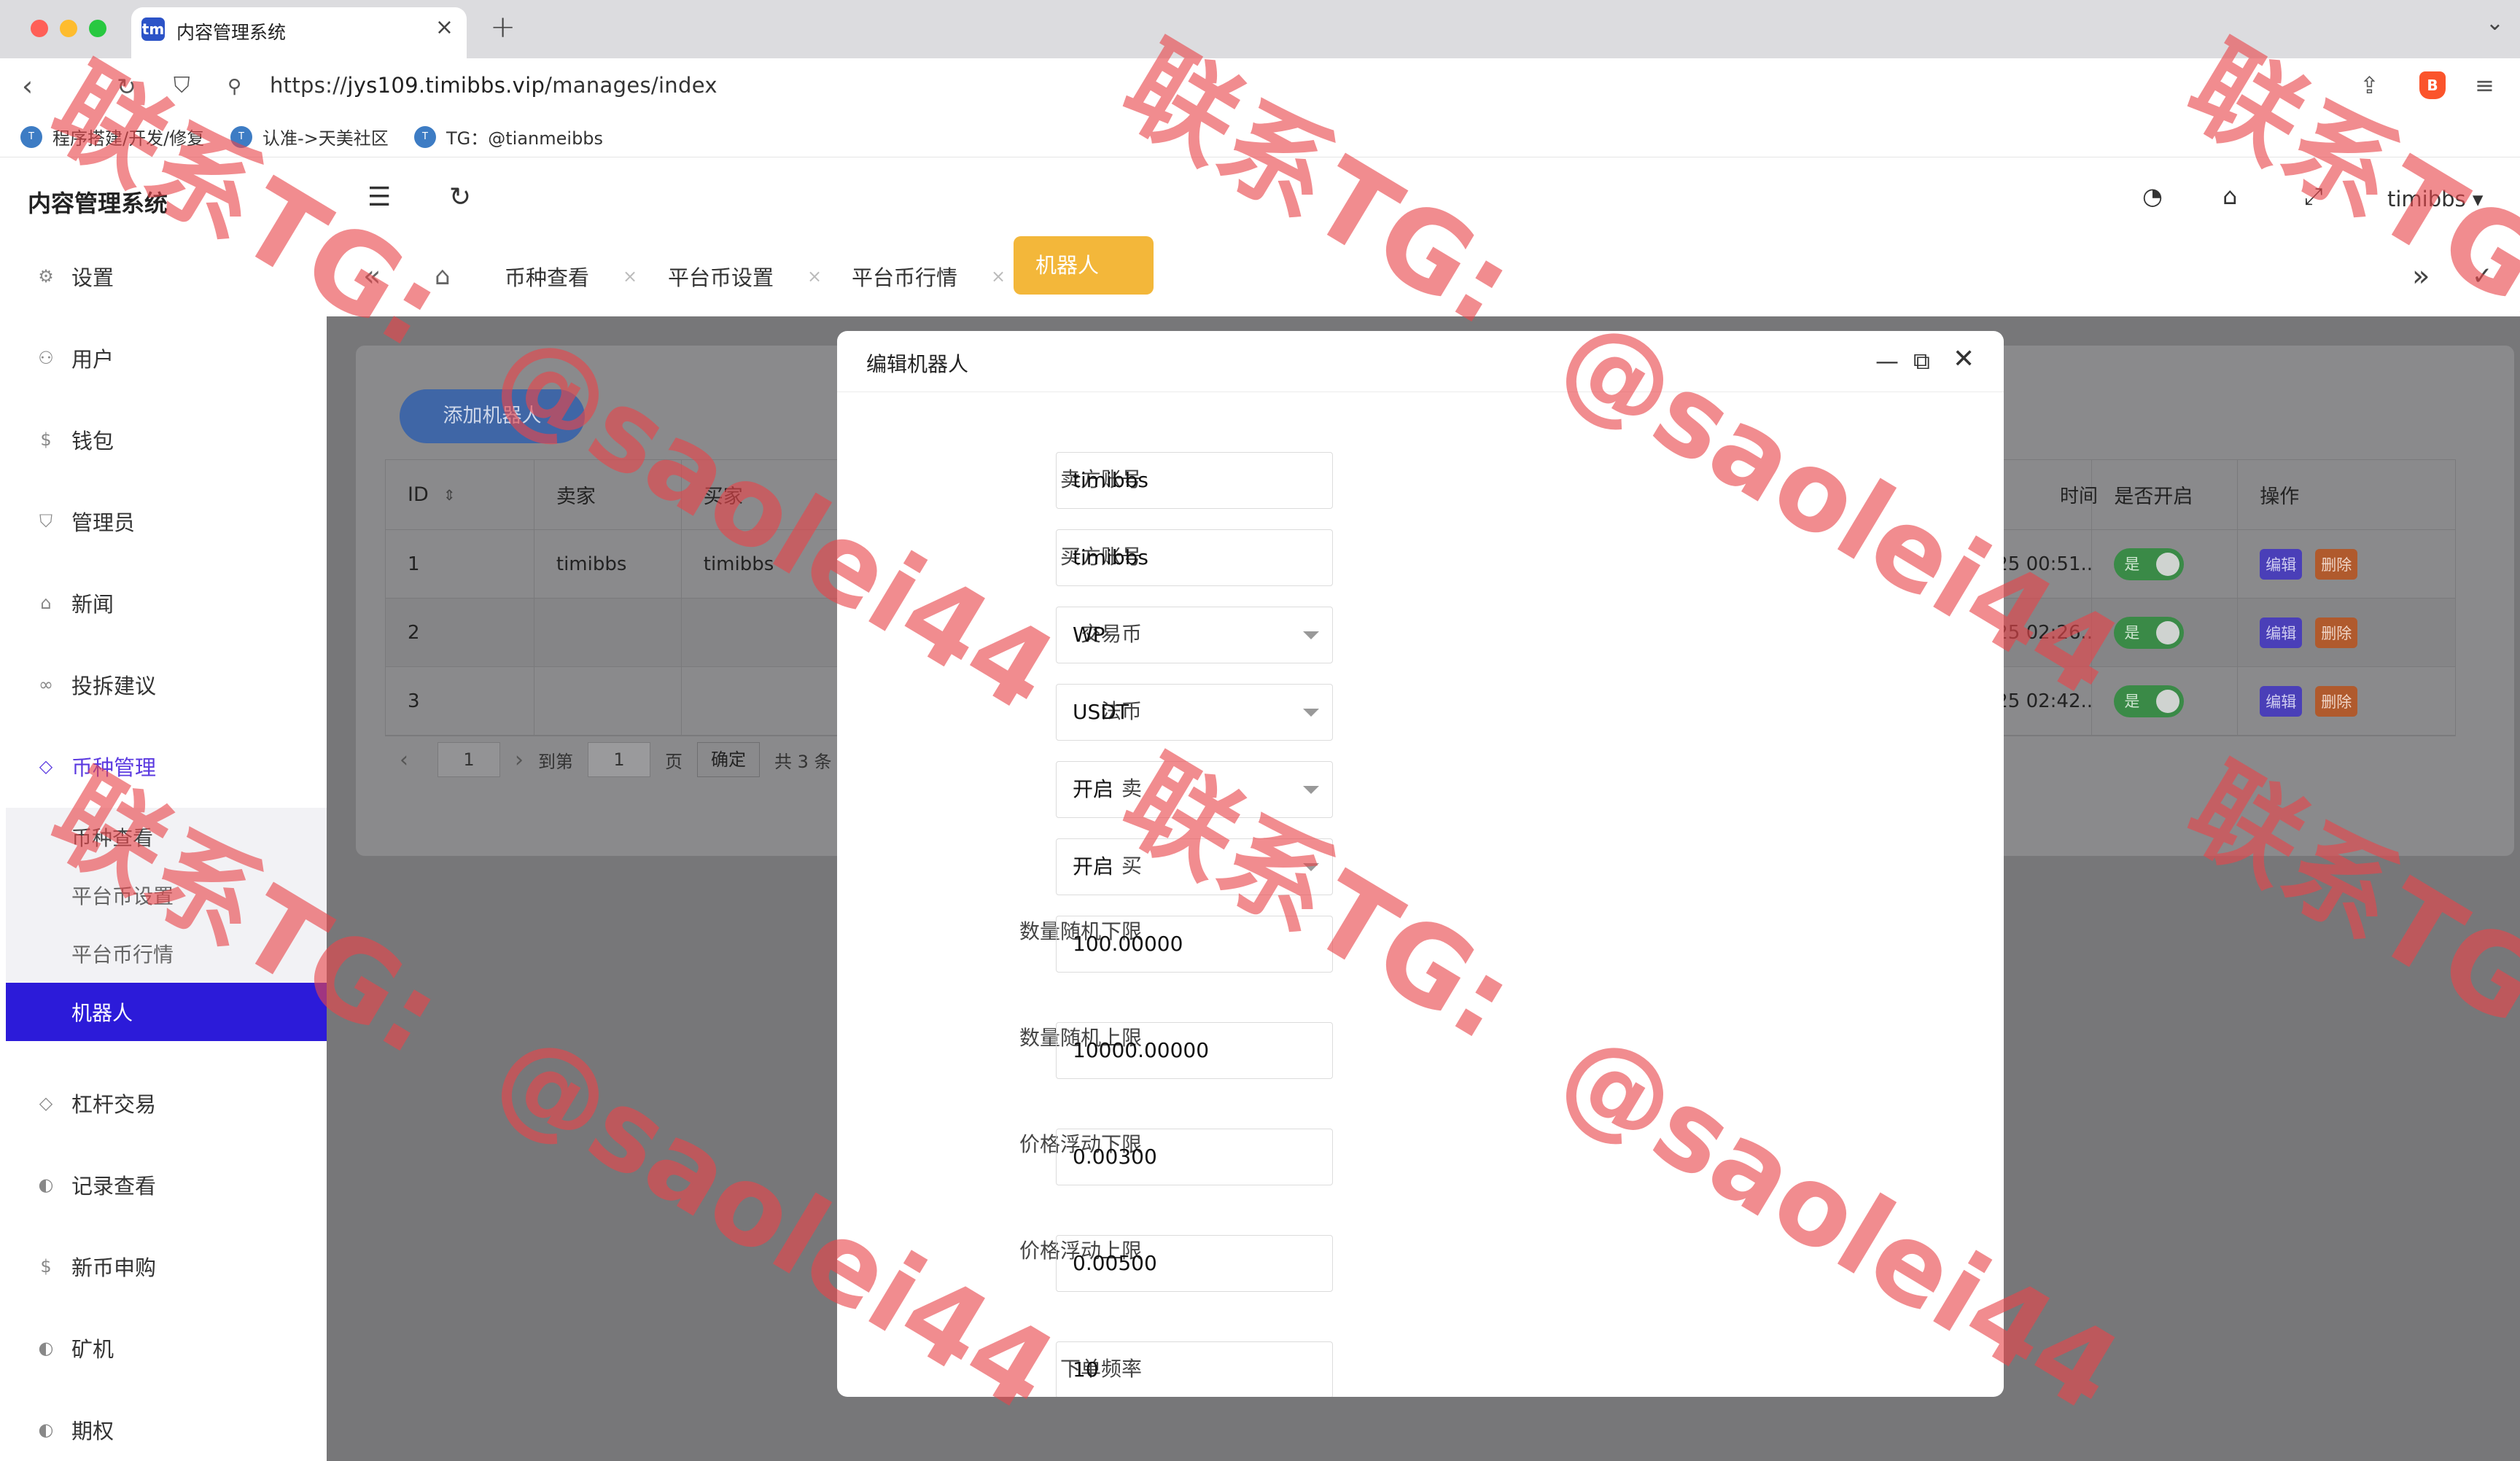 Image resolution: width=2520 pixels, height=1461 pixels. I want to click on site-settings-icon: ⚲, so click(234, 87).